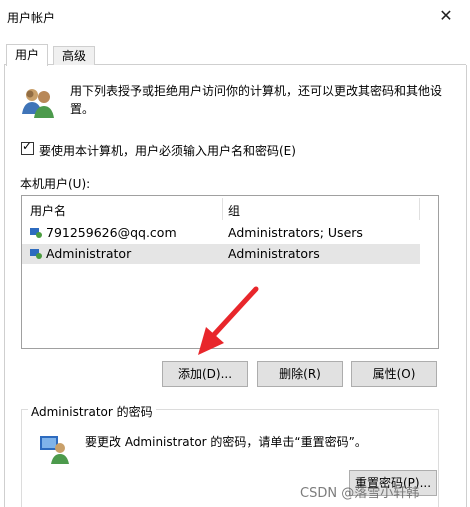 This screenshot has height=507, width=470. What do you see at coordinates (226, 442) in the screenshot?
I see `password-instruction: 要更改 Administrator 的密码，请单击“重置密码”。` at bounding box center [226, 442].